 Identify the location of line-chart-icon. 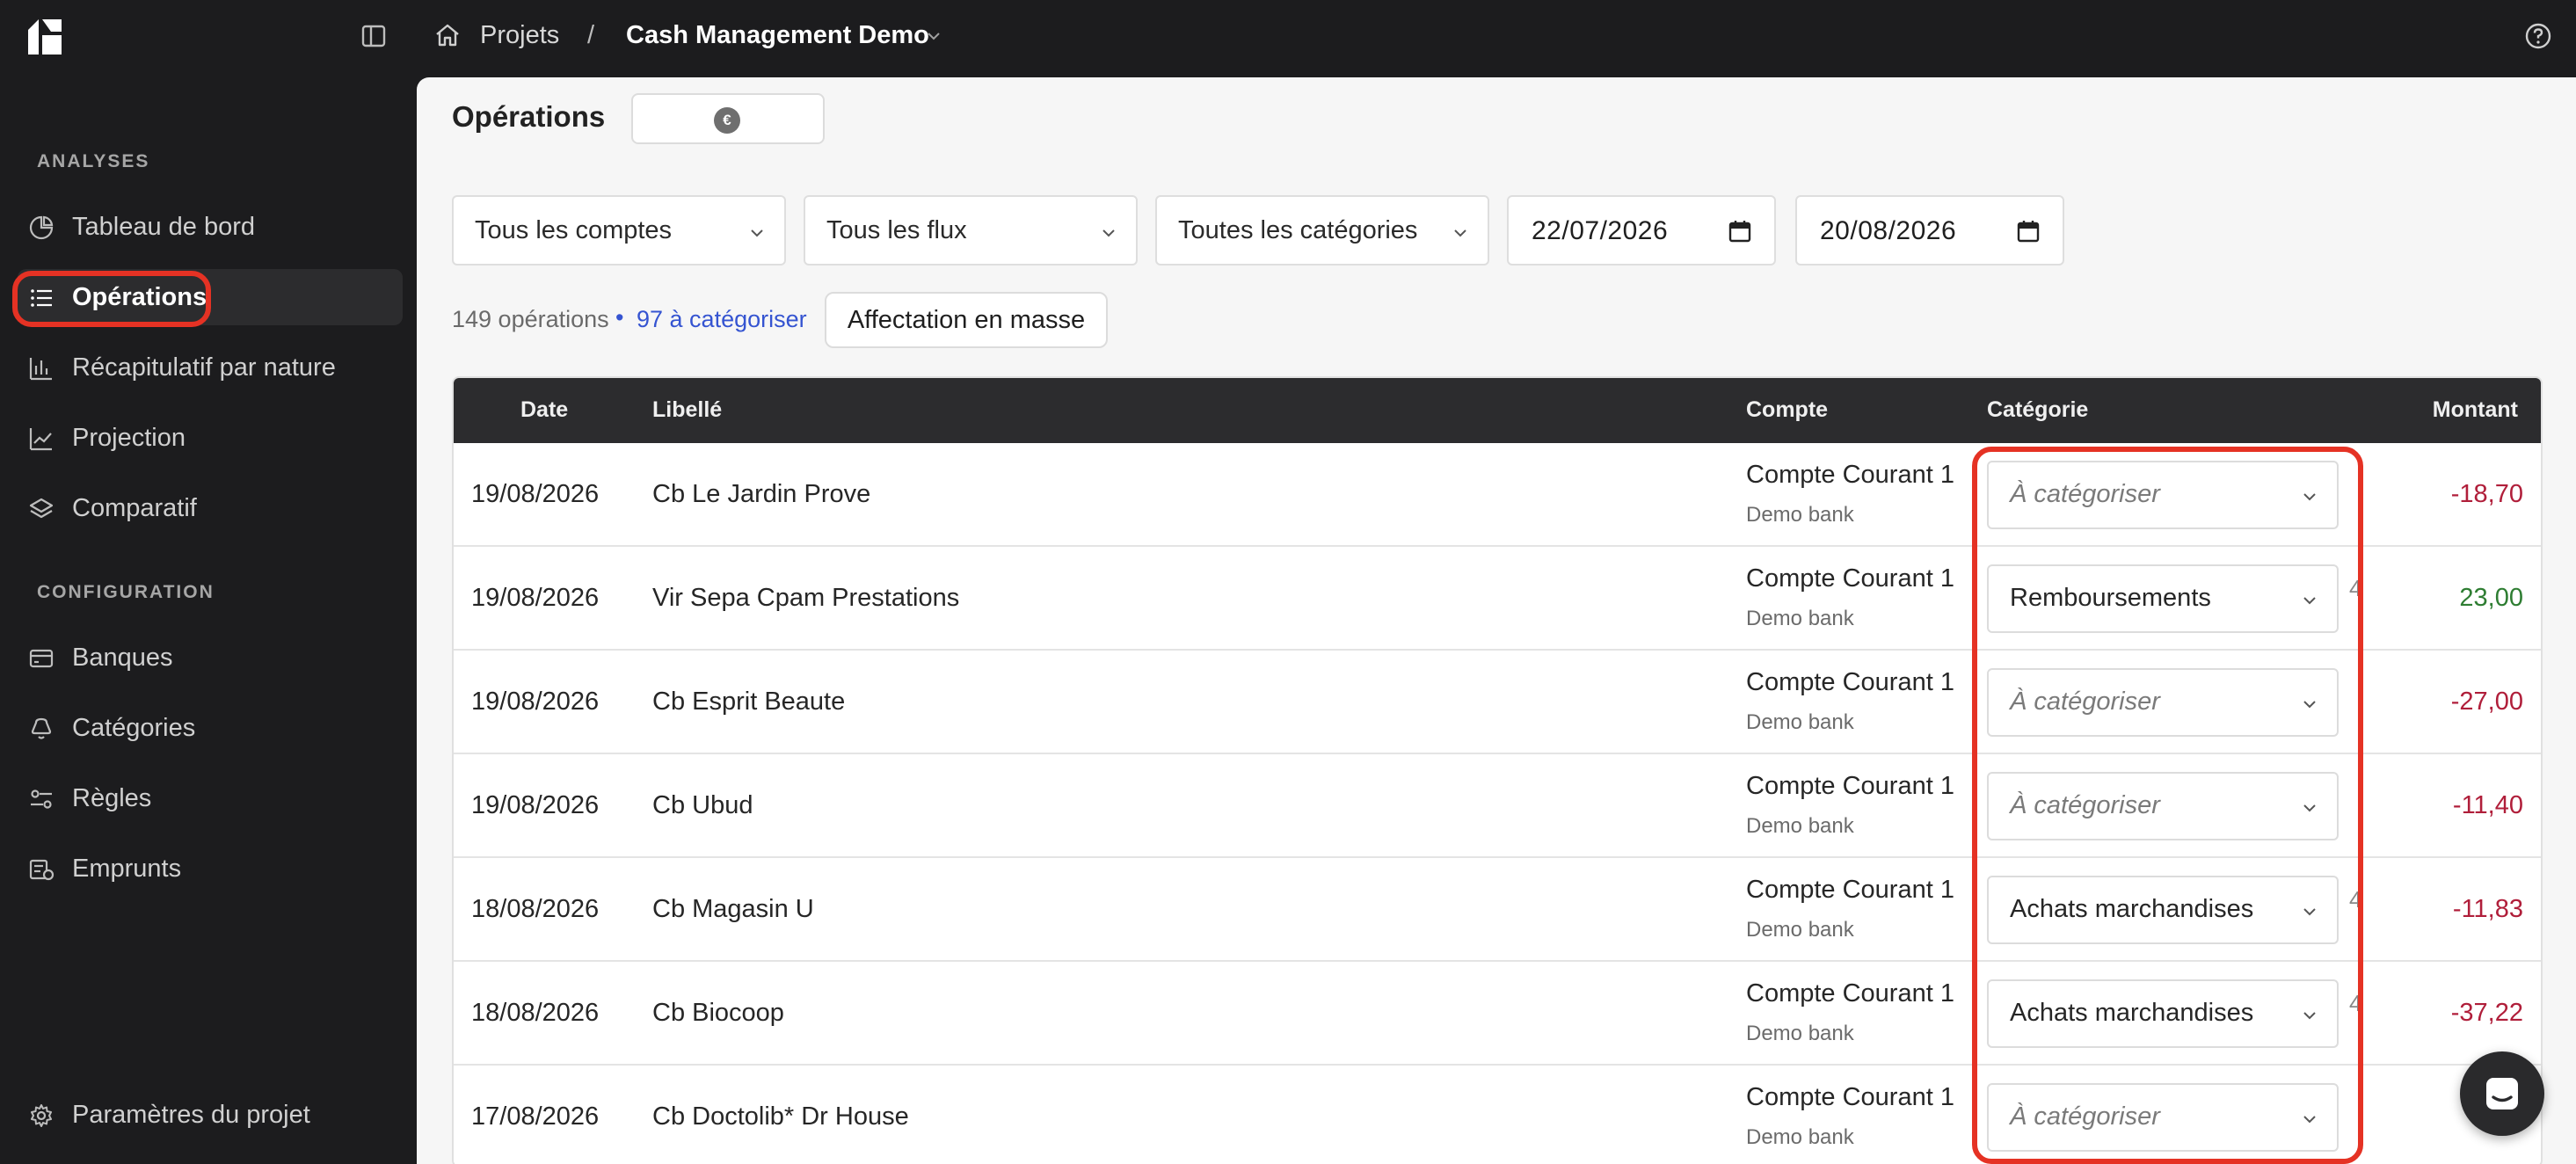
(40, 439).